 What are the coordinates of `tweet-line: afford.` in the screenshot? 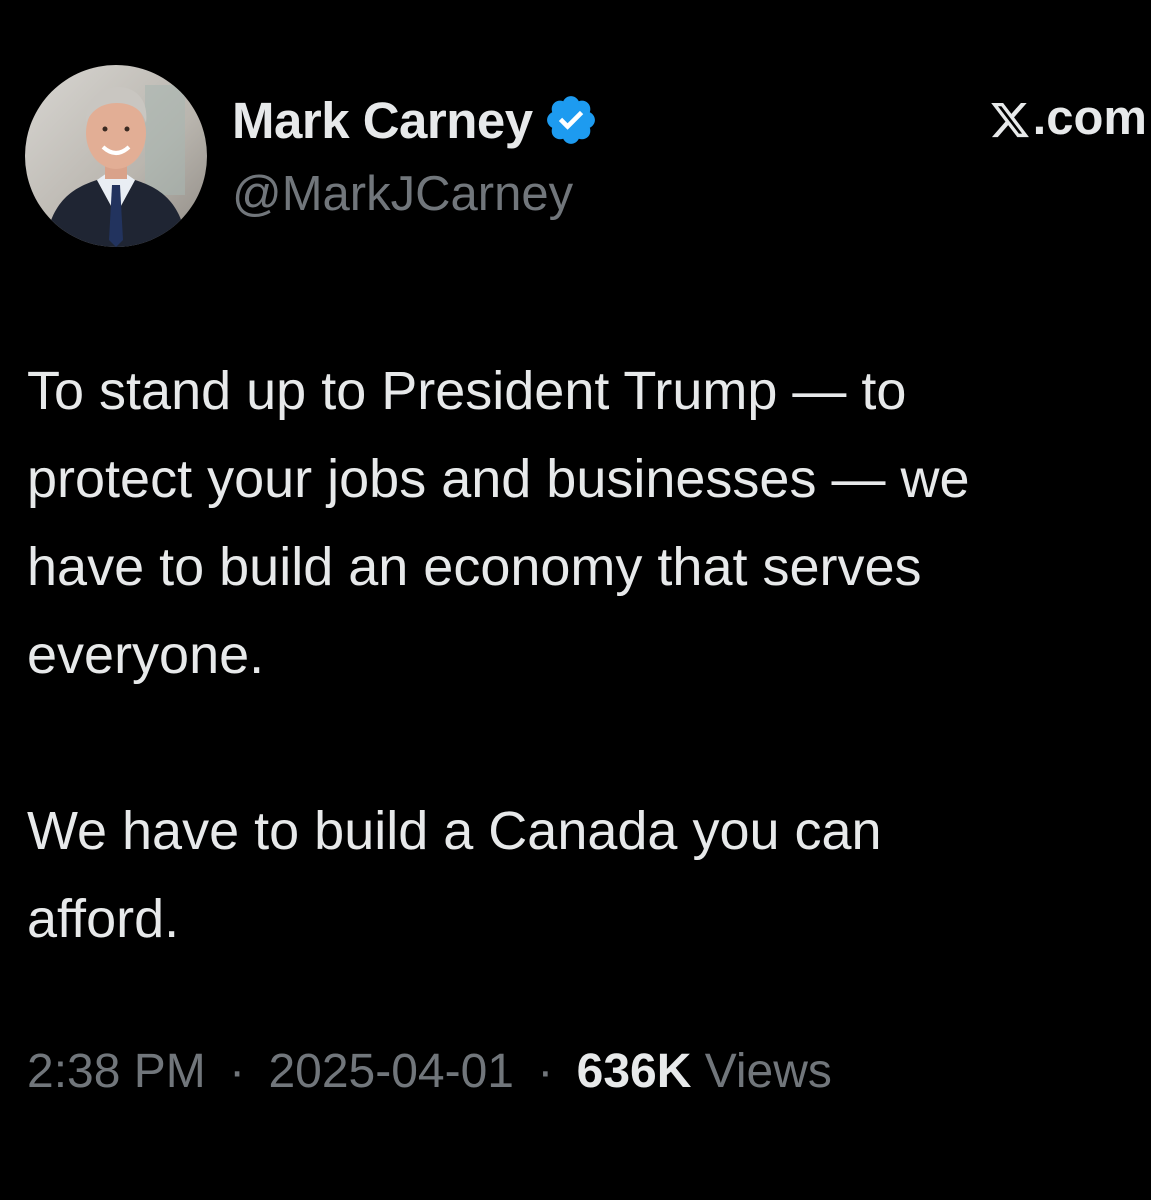 It's located at (103, 919).